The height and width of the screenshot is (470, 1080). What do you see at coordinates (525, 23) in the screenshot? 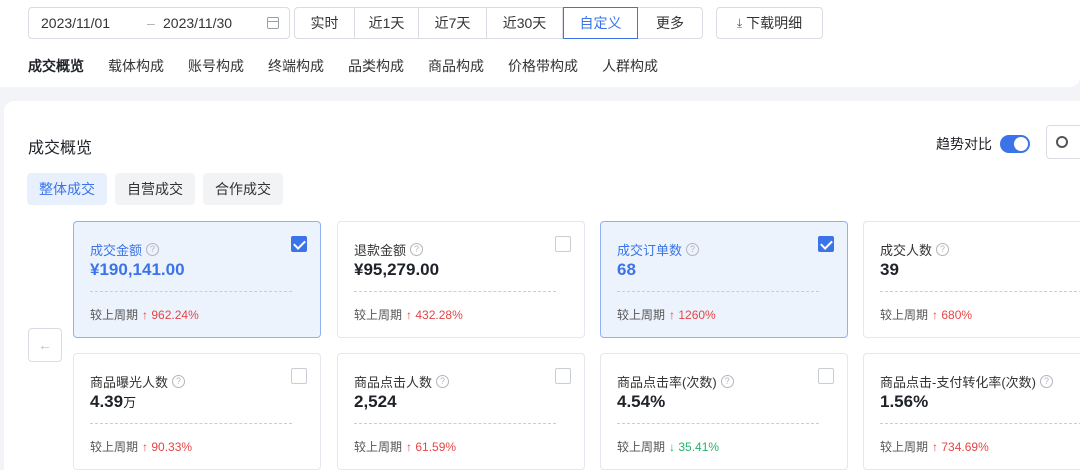
I see `time-option-30days: 近30天` at bounding box center [525, 23].